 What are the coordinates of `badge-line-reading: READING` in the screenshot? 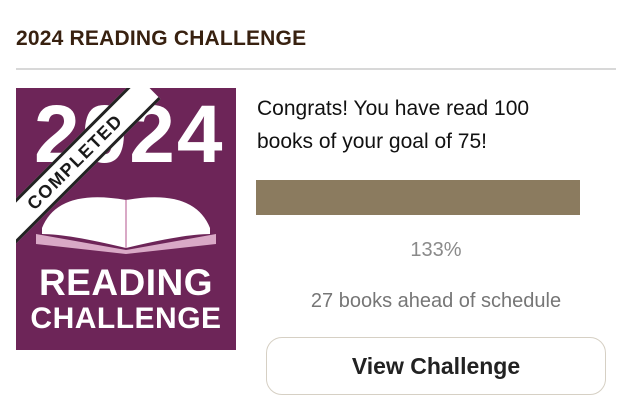 It's located at (126, 282).